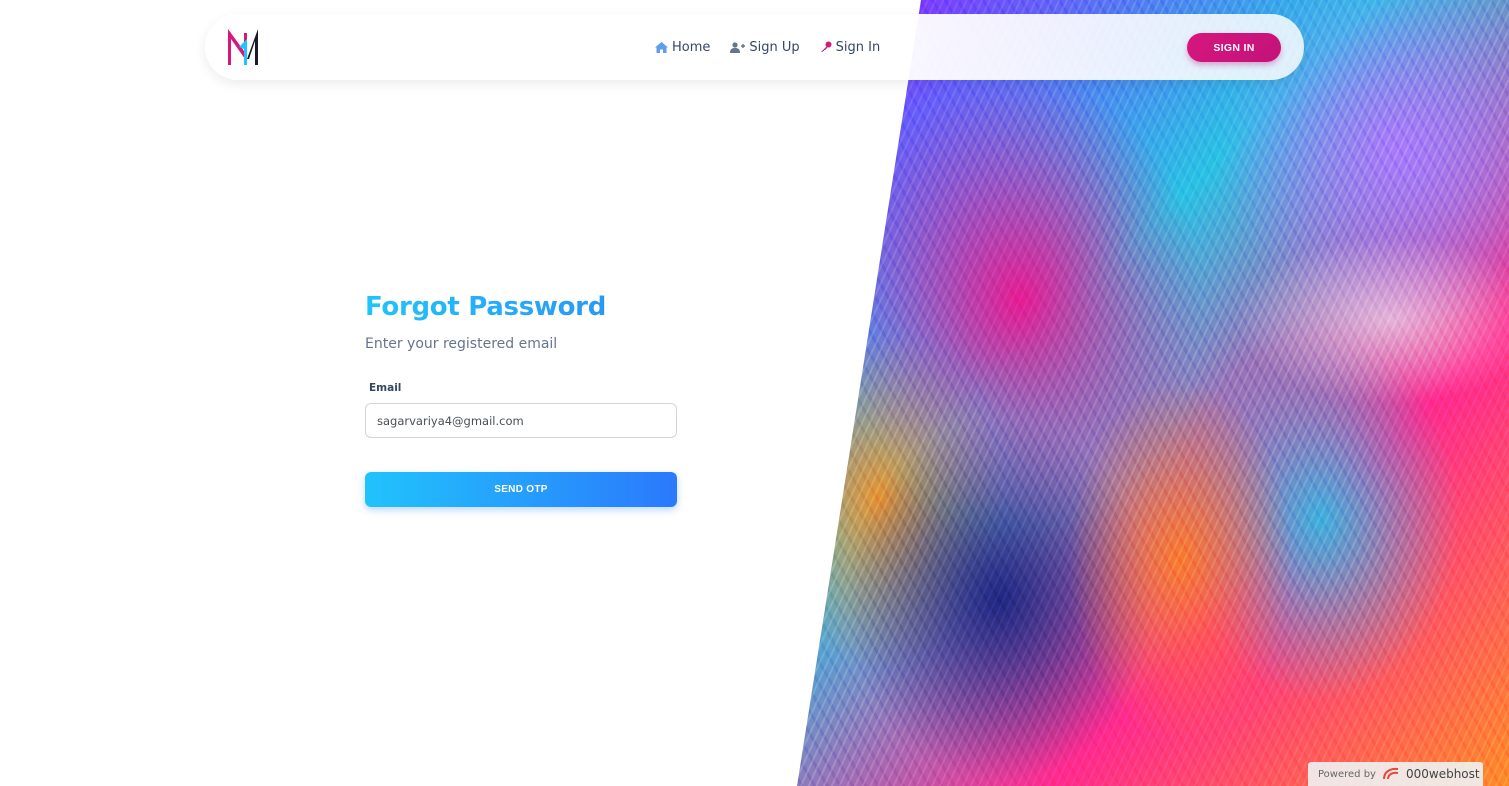 Image resolution: width=1509 pixels, height=786 pixels. What do you see at coordinates (826, 46) in the screenshot?
I see `key-icon` at bounding box center [826, 46].